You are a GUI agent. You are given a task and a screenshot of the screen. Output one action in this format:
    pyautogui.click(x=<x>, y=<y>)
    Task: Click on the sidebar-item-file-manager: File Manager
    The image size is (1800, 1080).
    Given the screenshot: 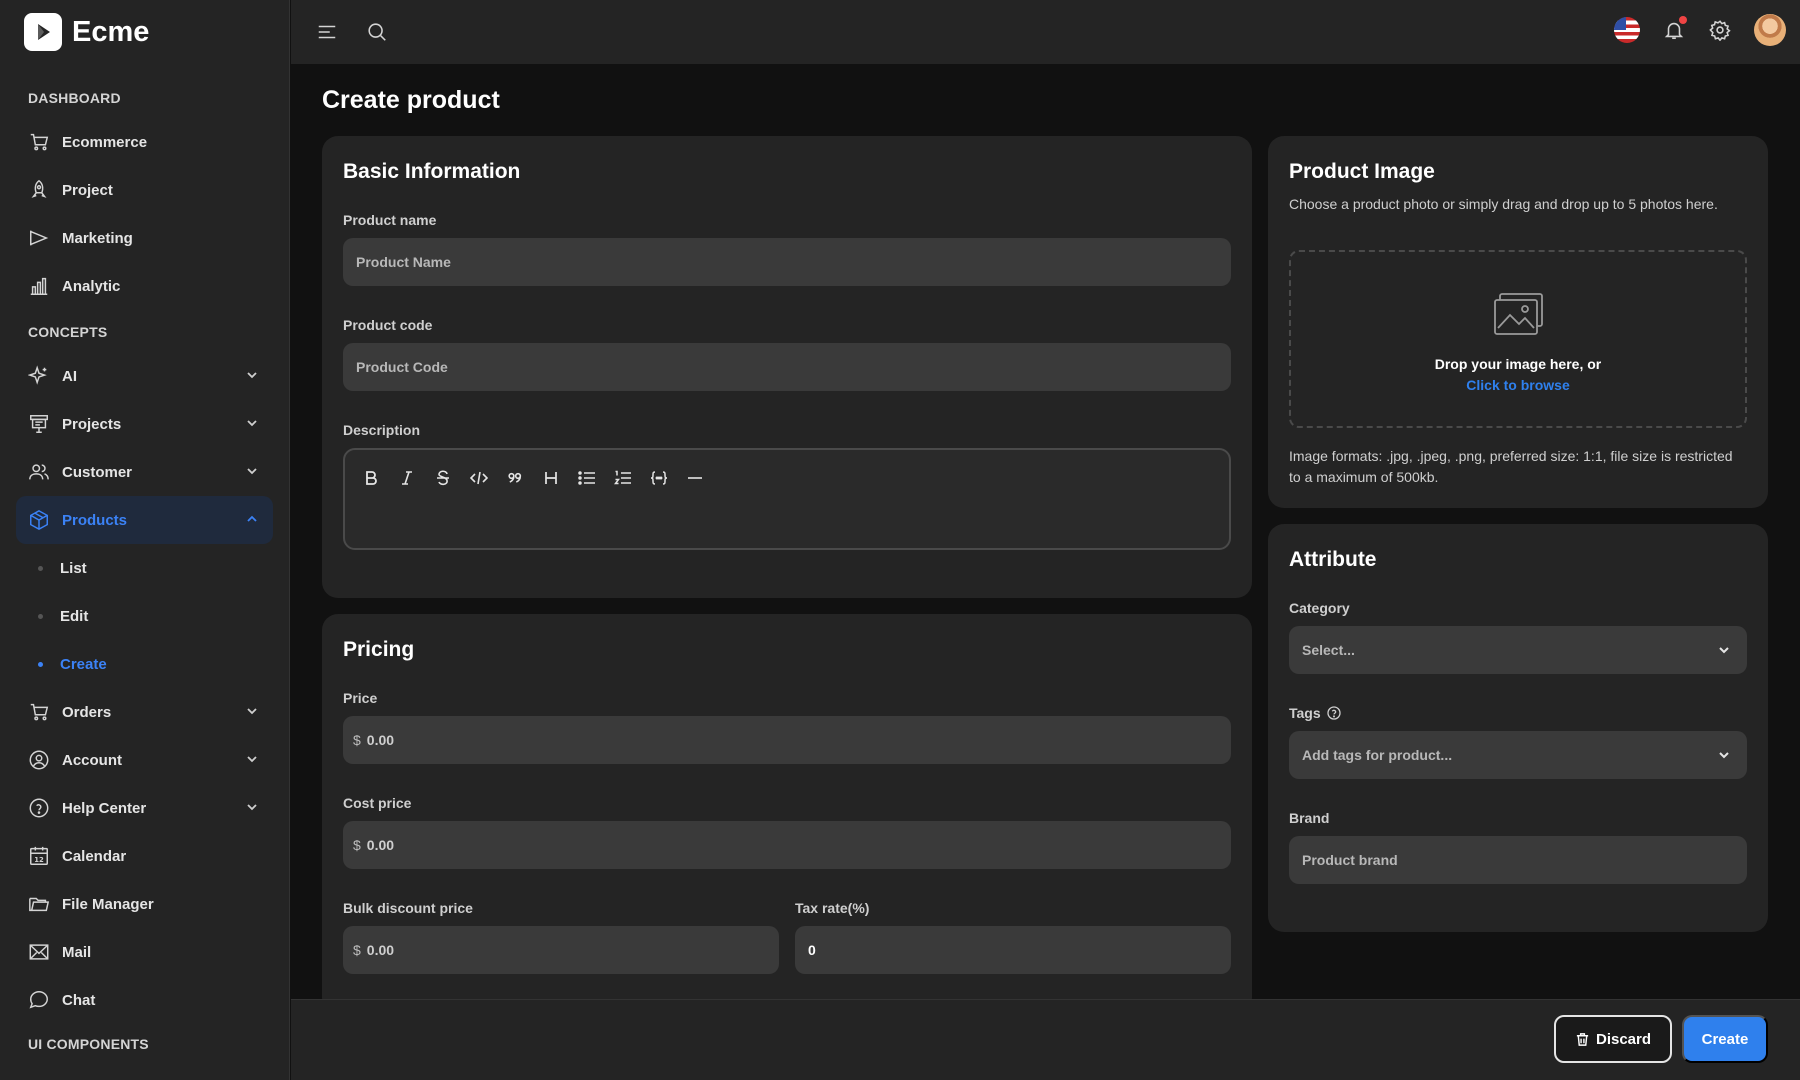 What is the action you would take?
    pyautogui.click(x=144, y=904)
    